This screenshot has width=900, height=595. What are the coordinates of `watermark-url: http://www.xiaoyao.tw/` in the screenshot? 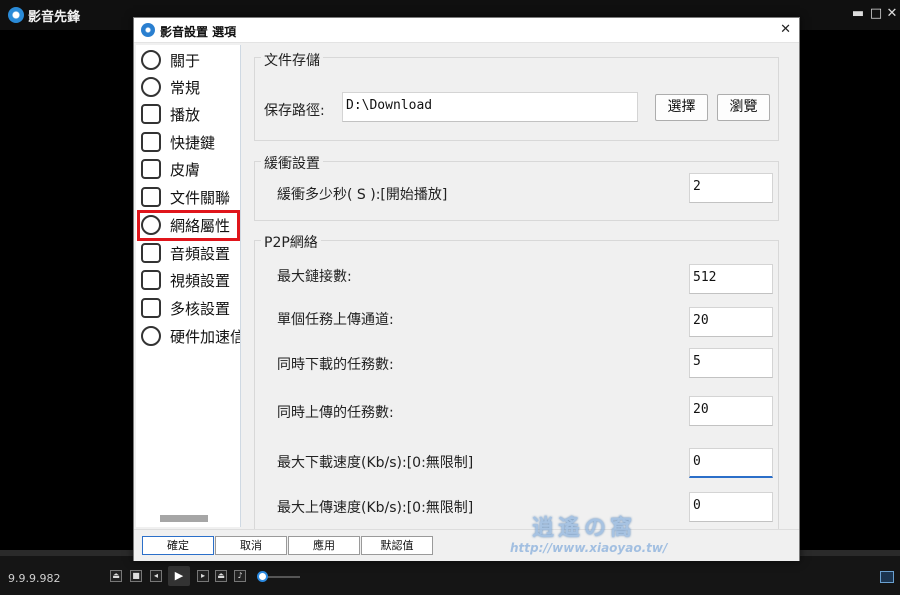 It's located at (589, 548).